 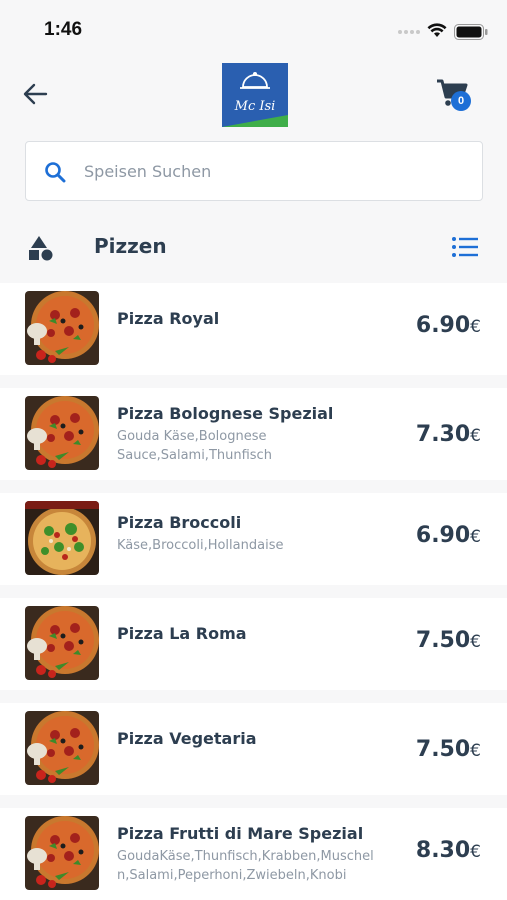 What do you see at coordinates (253, 30) in the screenshot?
I see `status-bar: 1:46` at bounding box center [253, 30].